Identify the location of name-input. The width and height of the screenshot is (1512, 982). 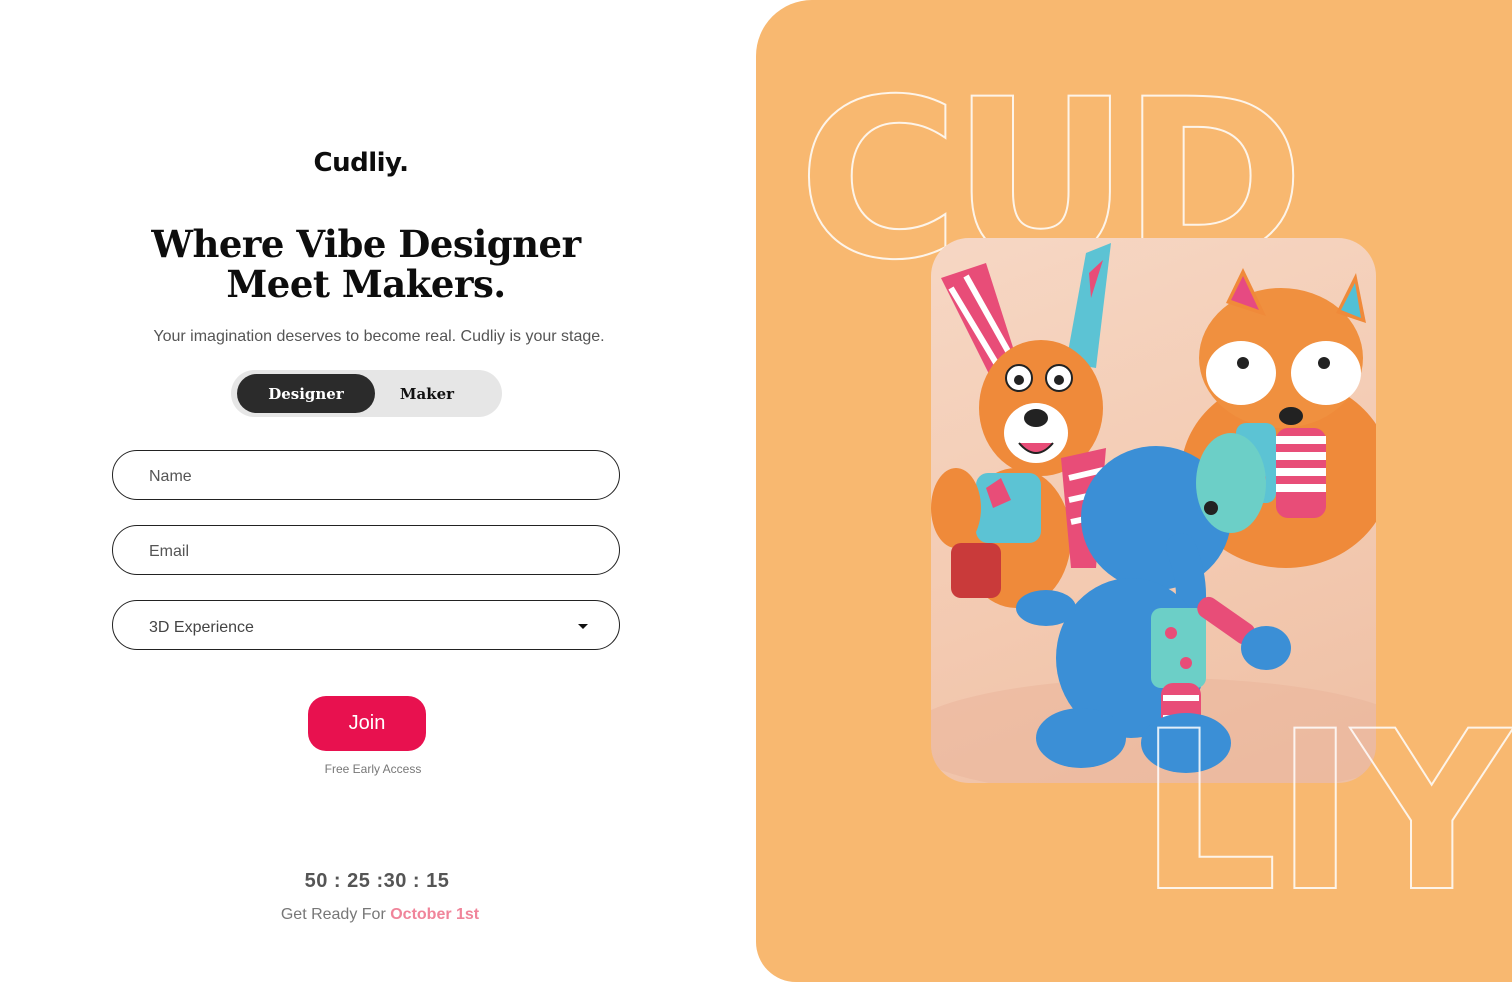
(366, 475).